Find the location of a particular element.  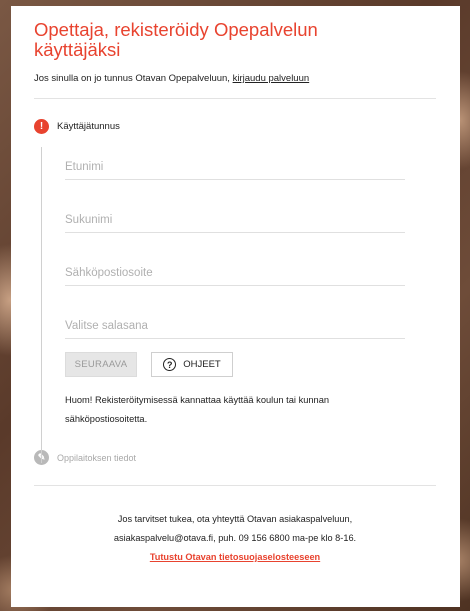

email-field is located at coordinates (235, 266).